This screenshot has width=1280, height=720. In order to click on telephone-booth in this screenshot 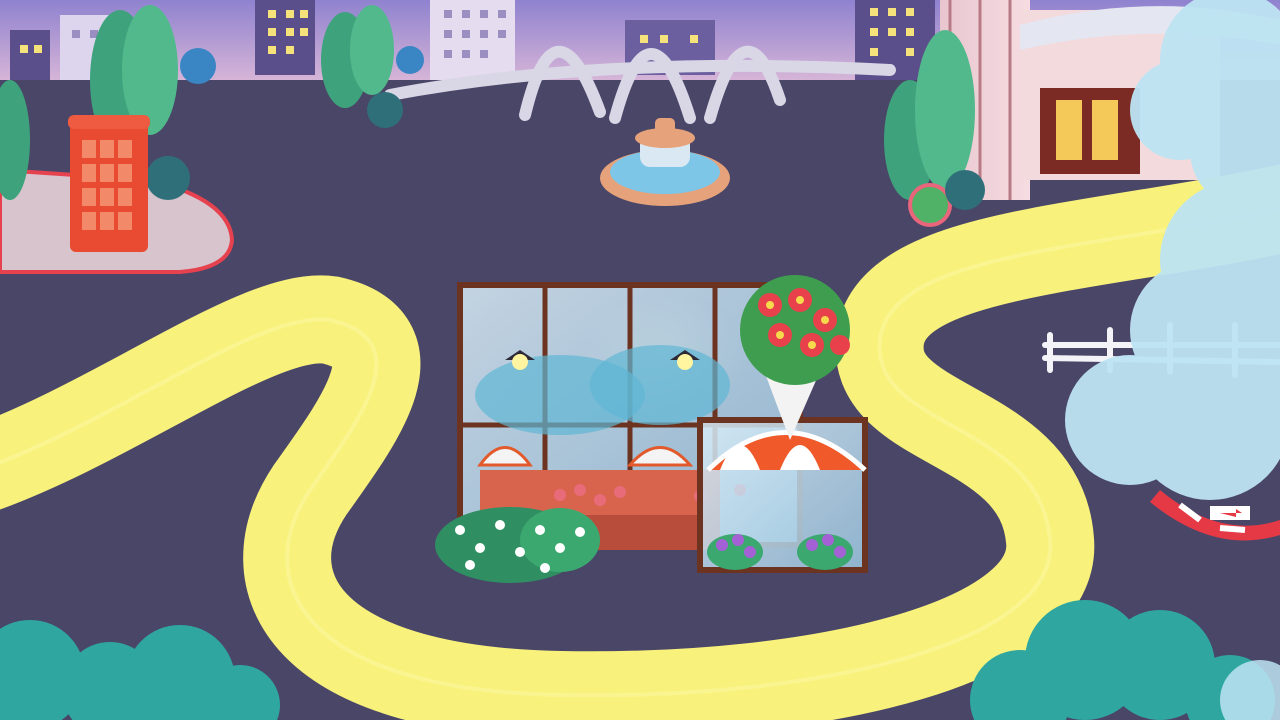, I will do `click(109, 183)`.